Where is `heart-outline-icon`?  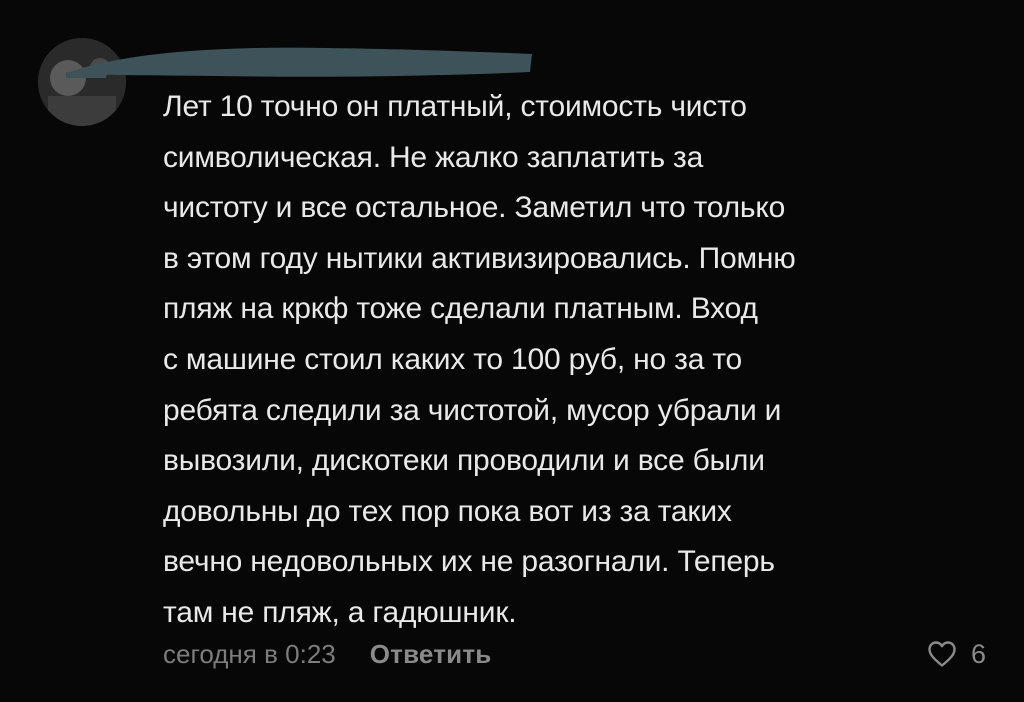 heart-outline-icon is located at coordinates (942, 654).